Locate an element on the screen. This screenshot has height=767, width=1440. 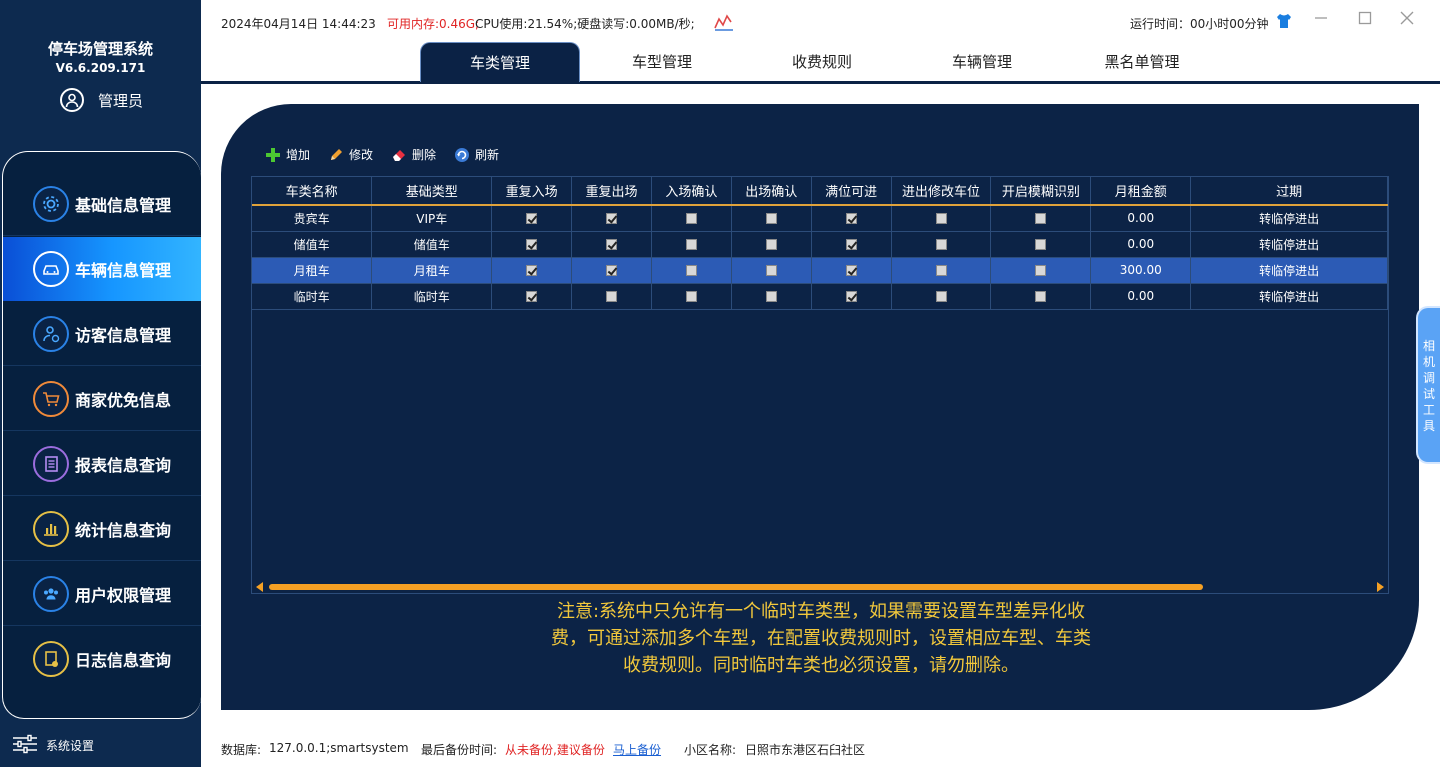
sidebar-item-statistics-query: 统计信息查询 is located at coordinates (102, 529).